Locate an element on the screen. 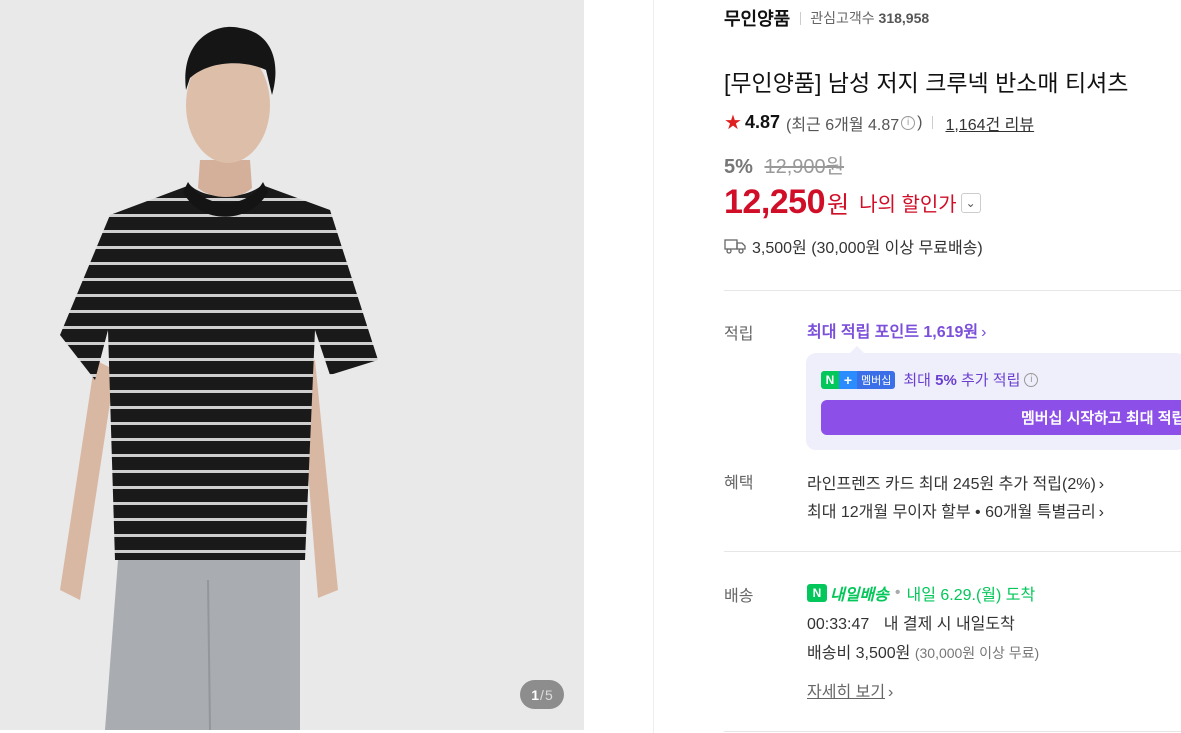 The width and height of the screenshot is (1181, 733). discount-row: 5% 12,900원 is located at coordinates (784, 164).